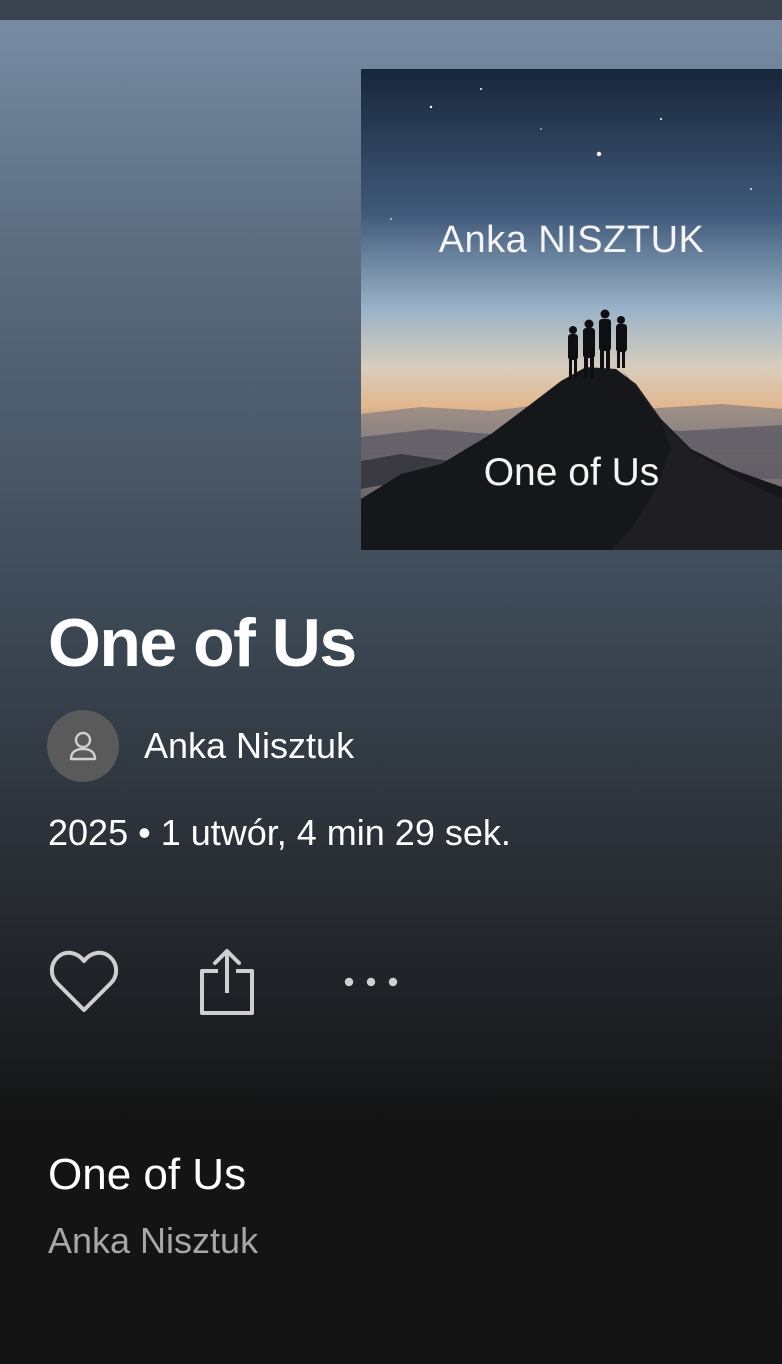 Image resolution: width=782 pixels, height=1364 pixels. I want to click on artist-name: Anka Nisztuk, so click(249, 746).